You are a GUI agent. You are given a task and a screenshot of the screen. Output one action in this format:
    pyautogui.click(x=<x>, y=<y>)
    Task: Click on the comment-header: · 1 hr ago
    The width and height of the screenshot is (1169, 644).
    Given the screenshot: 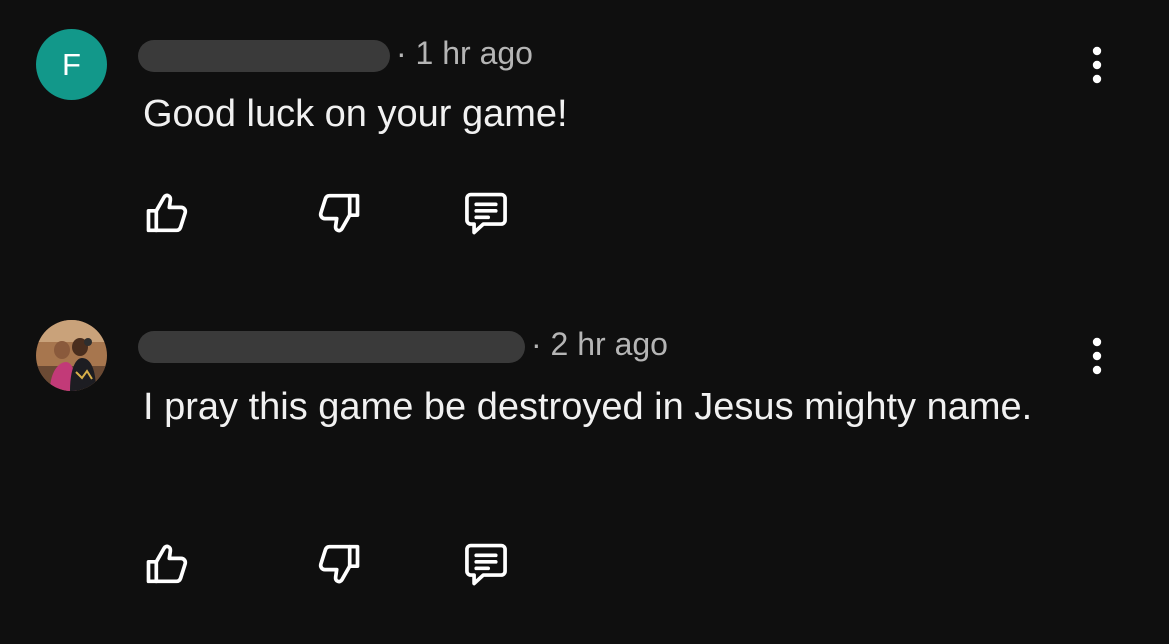 What is the action you would take?
    pyautogui.click(x=335, y=53)
    